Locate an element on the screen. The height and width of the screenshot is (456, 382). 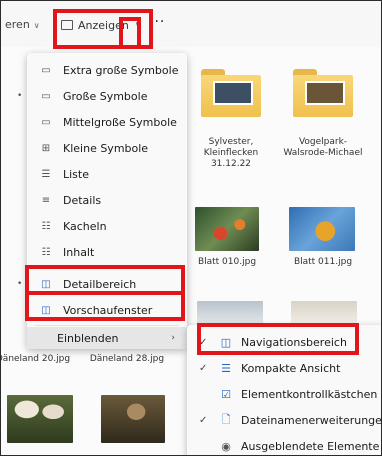
menu-item-details: ≡ Details is located at coordinates (107, 200).